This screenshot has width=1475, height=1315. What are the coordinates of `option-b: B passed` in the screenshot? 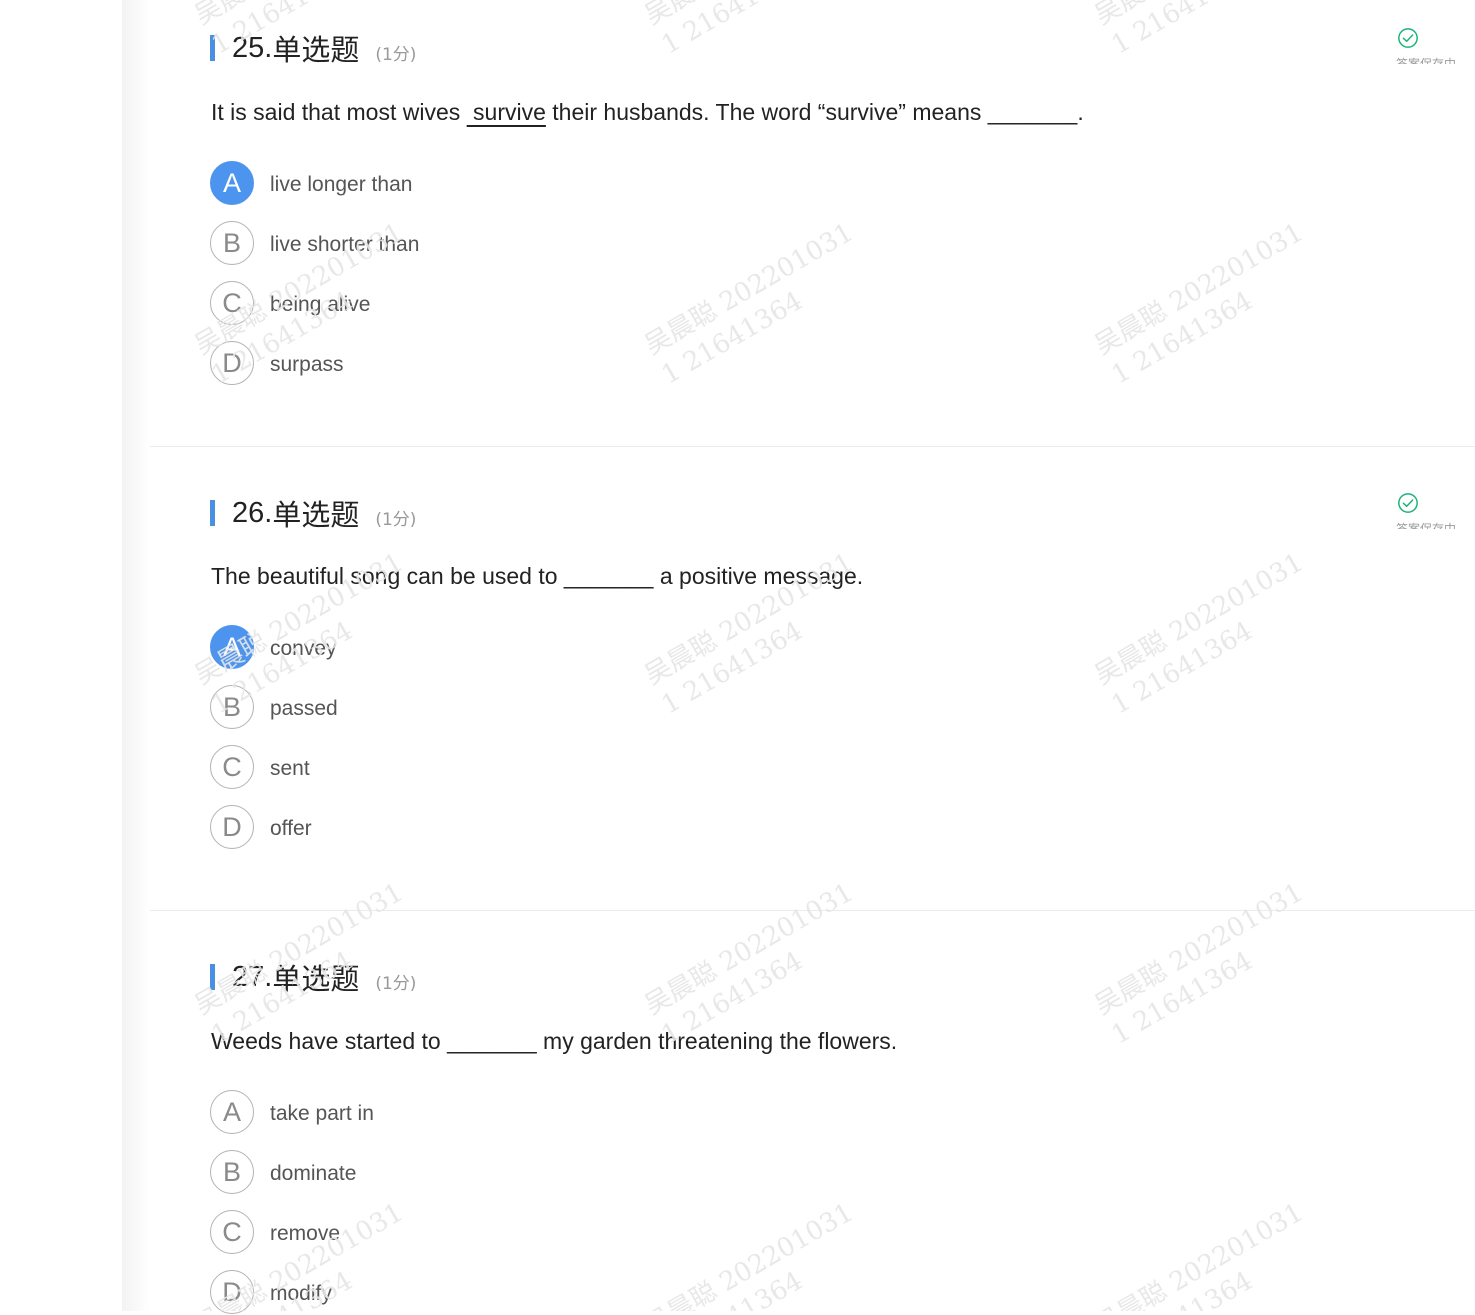 It's located at (274, 707).